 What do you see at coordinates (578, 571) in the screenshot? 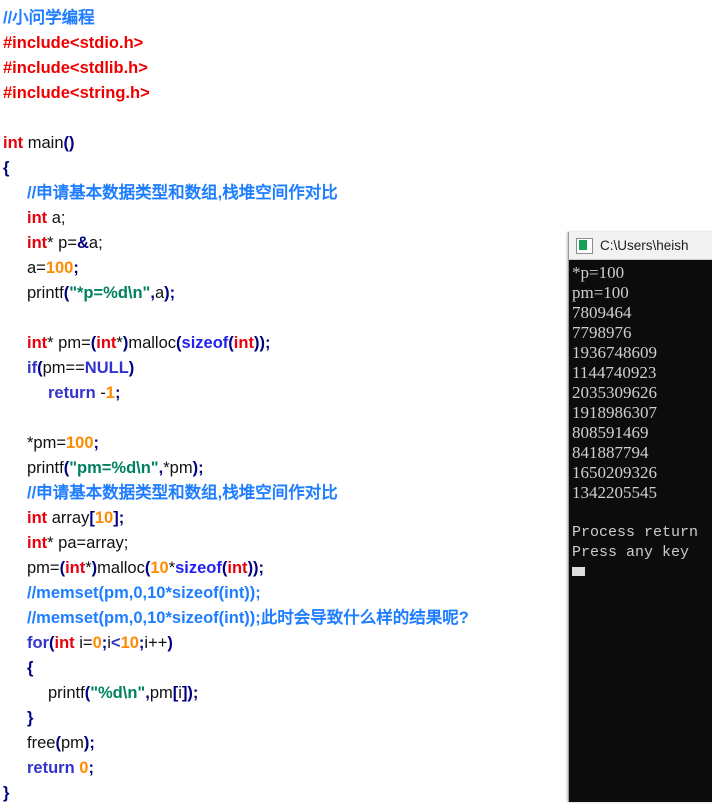
I see `console-cursor` at bounding box center [578, 571].